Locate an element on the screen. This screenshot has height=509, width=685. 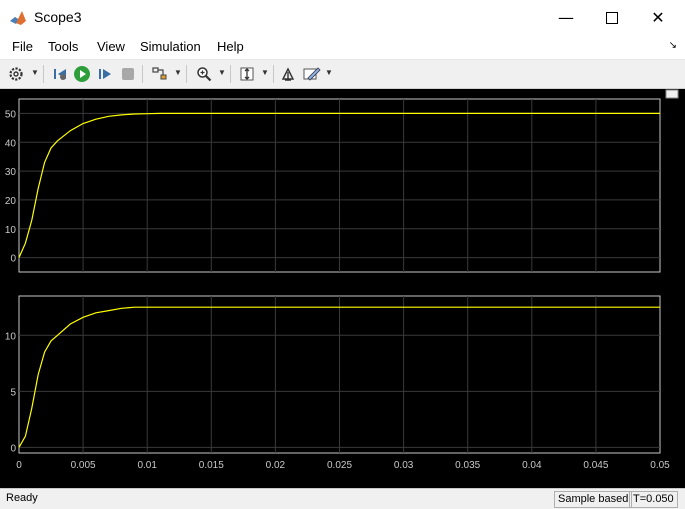
sample-mode-indicator: Sample based is located at coordinates (593, 499).